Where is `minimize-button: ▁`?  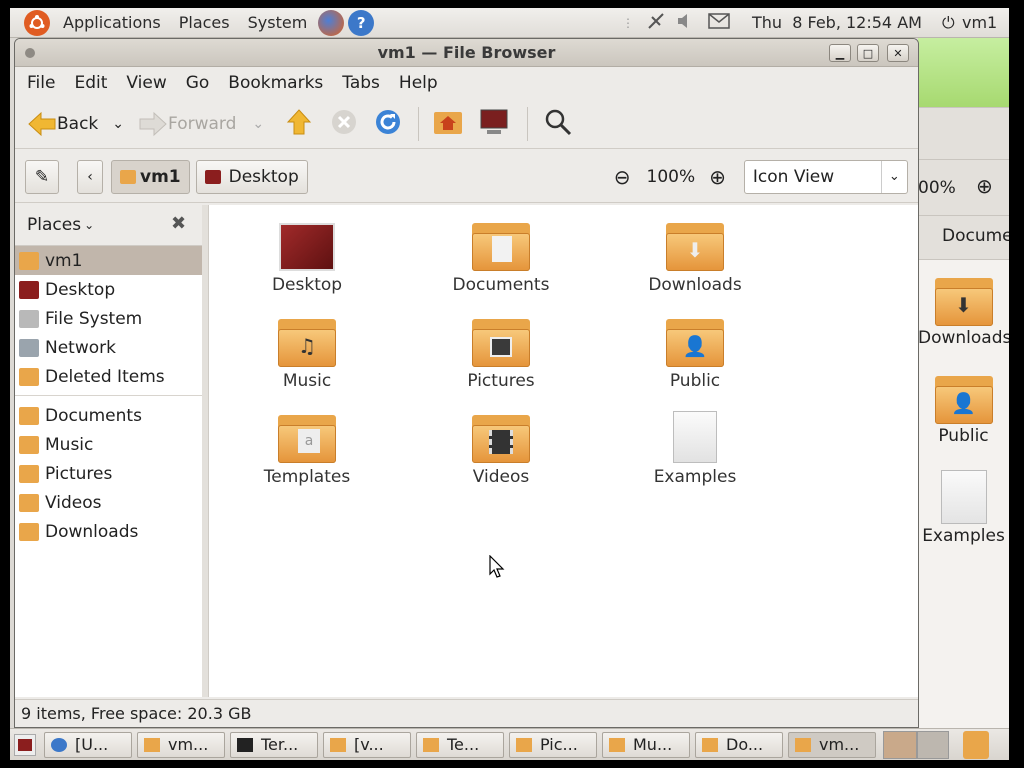
minimize-button: ▁ is located at coordinates (840, 53).